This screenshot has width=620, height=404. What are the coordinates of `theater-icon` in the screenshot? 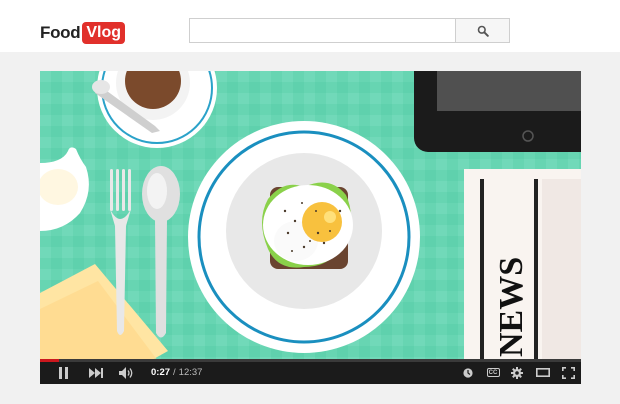 It's located at (543, 372).